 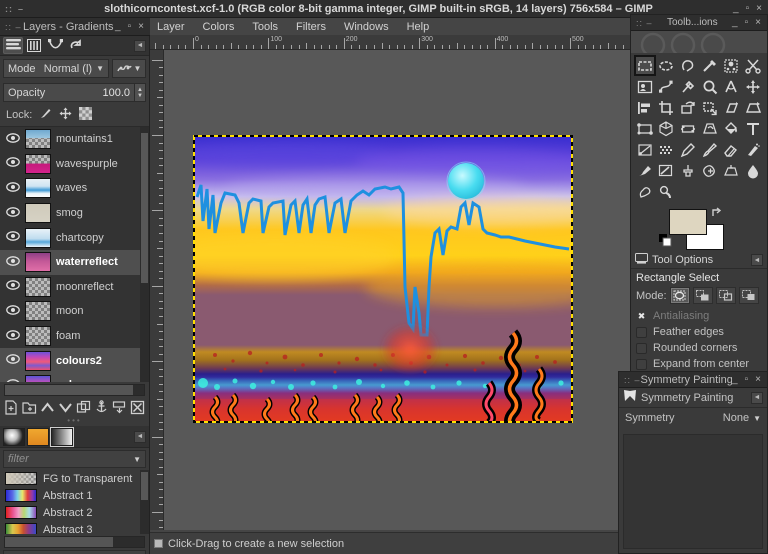 What do you see at coordinates (725, 295) in the screenshot?
I see `subtract-selection-icon` at bounding box center [725, 295].